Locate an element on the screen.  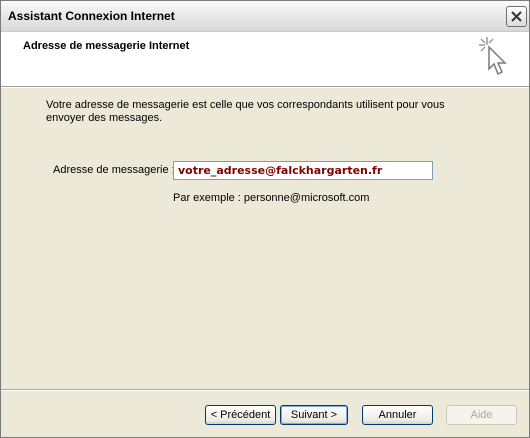
email-field-label: Adresse de messagerie : is located at coordinates (114, 170).